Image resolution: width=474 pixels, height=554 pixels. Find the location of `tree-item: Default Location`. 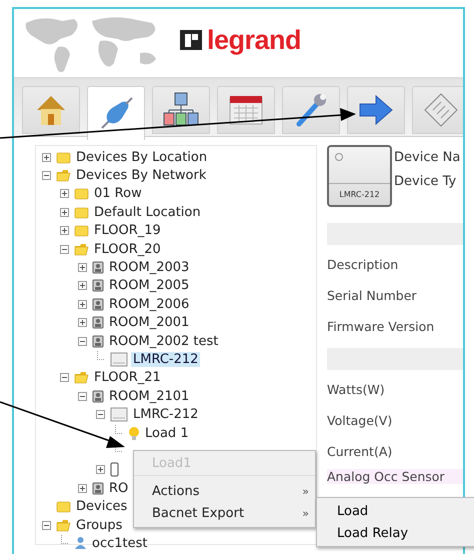

tree-item: Default Location is located at coordinates (147, 212).